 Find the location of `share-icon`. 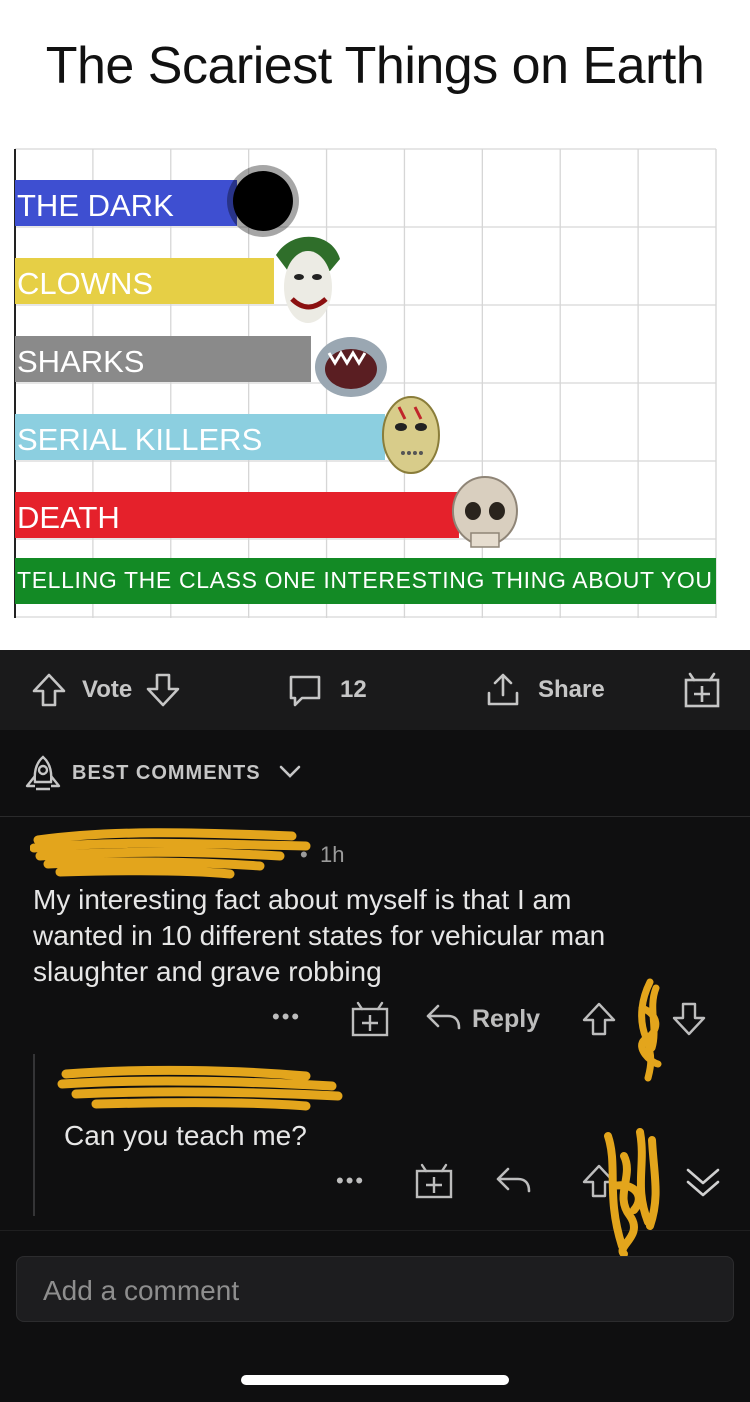

share-icon is located at coordinates (503, 690).